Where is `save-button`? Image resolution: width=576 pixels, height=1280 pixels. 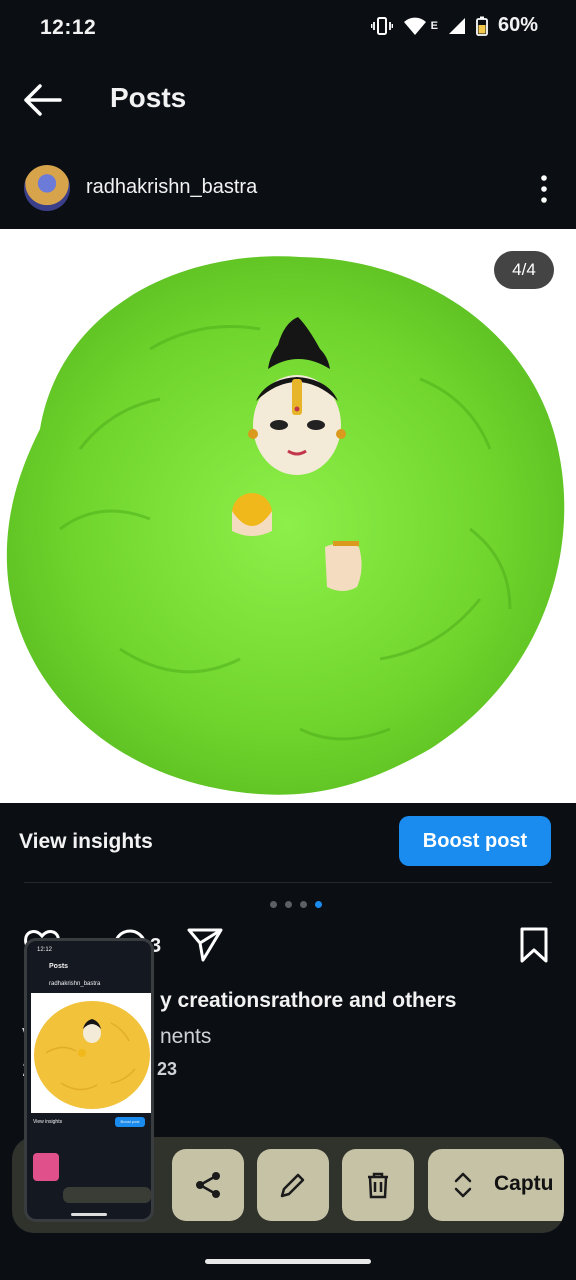
save-button is located at coordinates (534, 947).